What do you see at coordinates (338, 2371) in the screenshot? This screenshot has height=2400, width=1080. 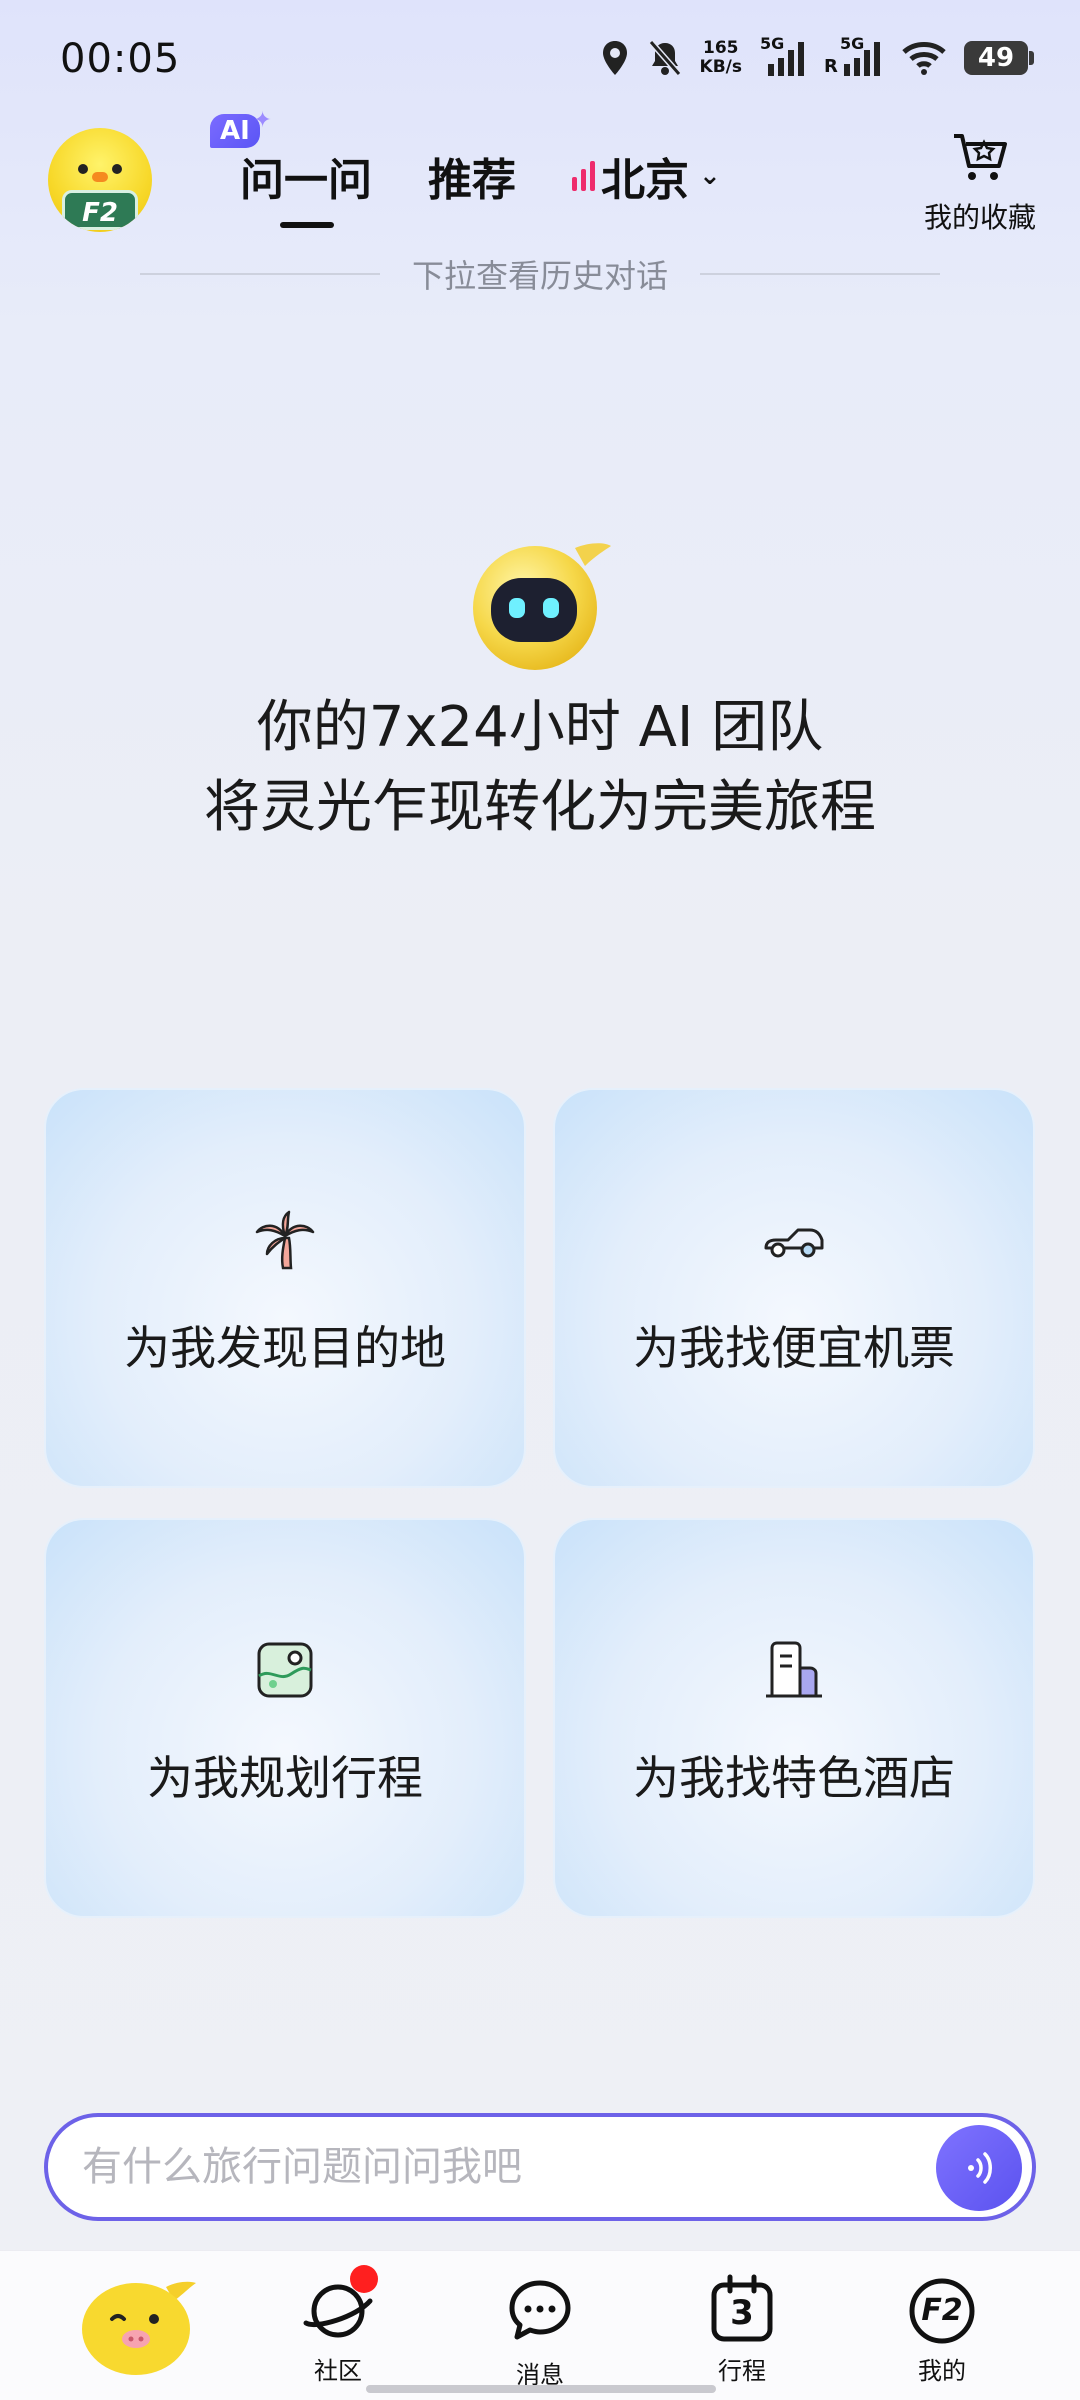 I see `nav-label: 社区` at bounding box center [338, 2371].